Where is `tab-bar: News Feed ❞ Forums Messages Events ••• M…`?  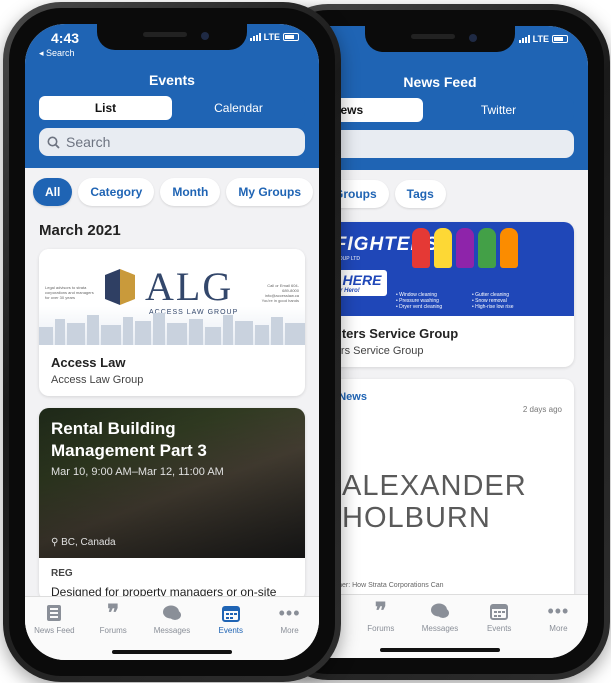 tab-bar: News Feed ❞ Forums Messages Events ••• M… is located at coordinates (172, 628).